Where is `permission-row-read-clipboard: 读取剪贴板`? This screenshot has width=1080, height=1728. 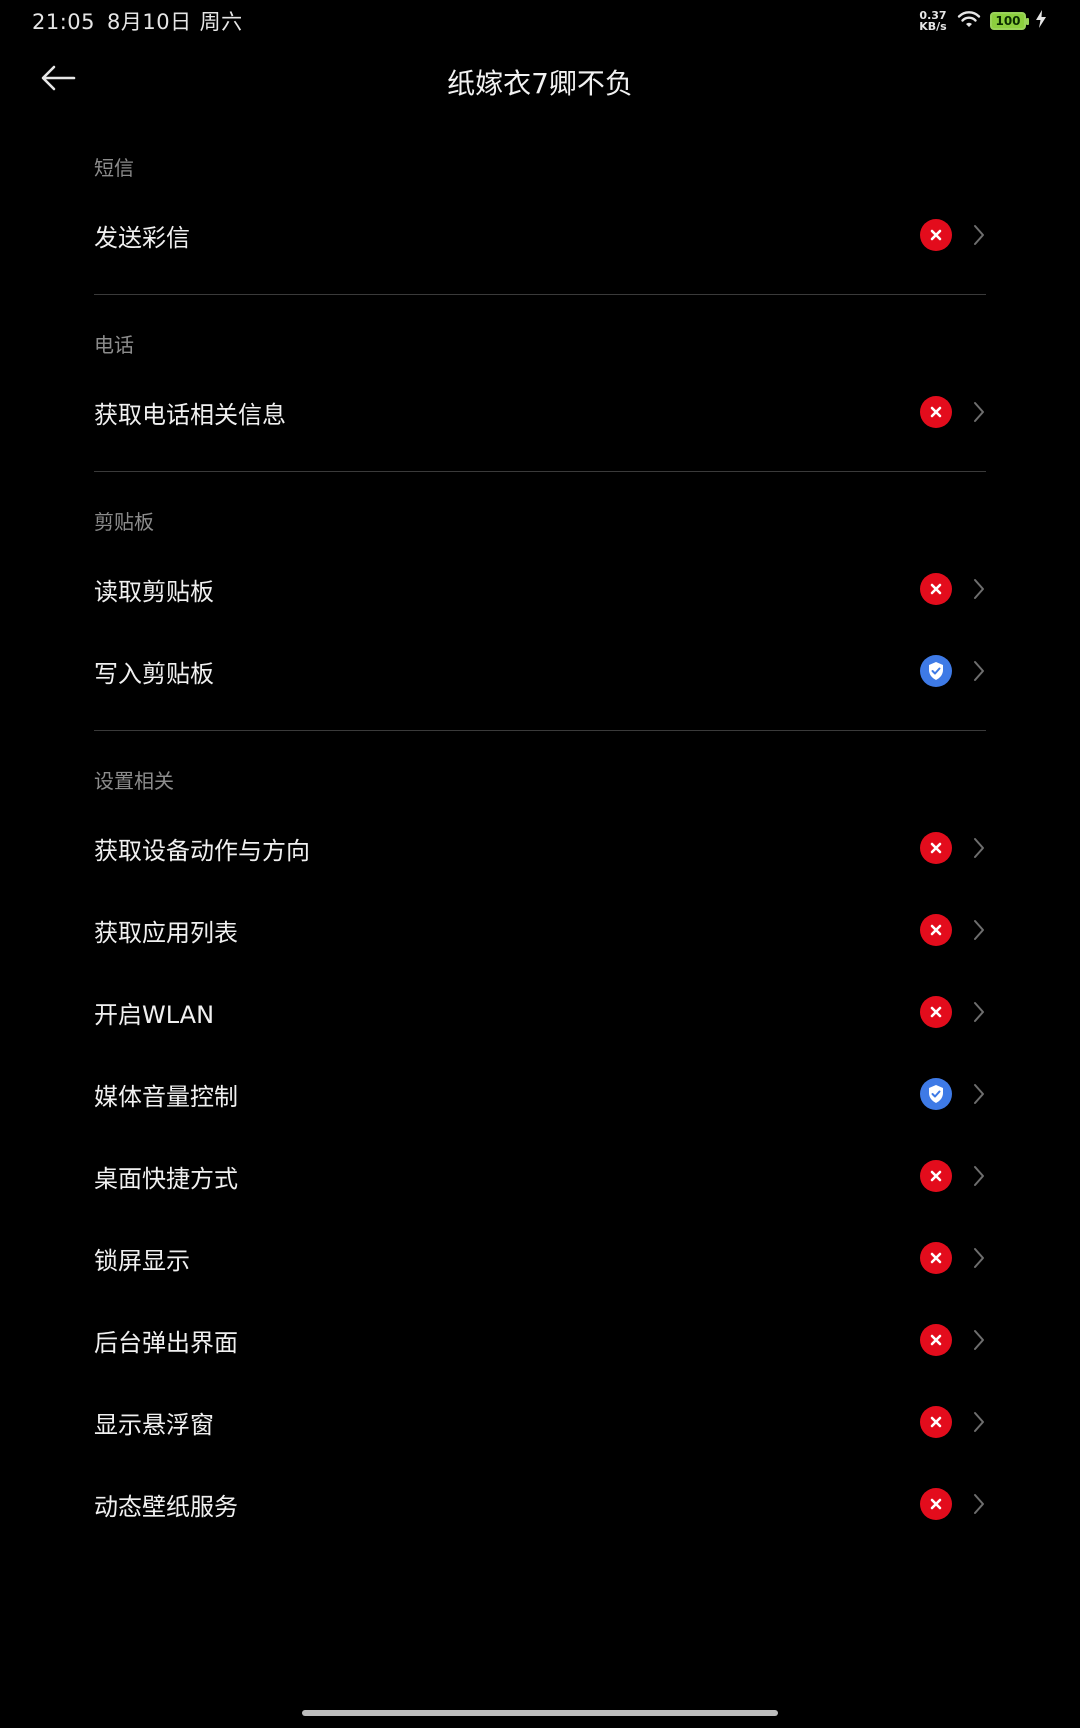
permission-row-read-clipboard: 读取剪贴板 is located at coordinates (540, 589).